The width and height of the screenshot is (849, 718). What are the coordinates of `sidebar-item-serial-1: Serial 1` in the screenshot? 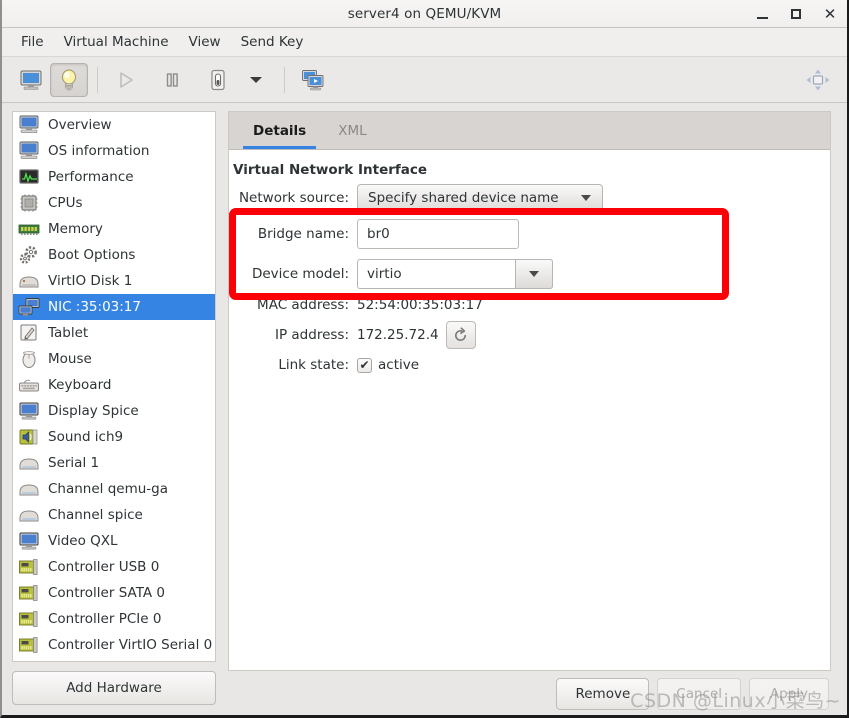 It's located at (114, 463).